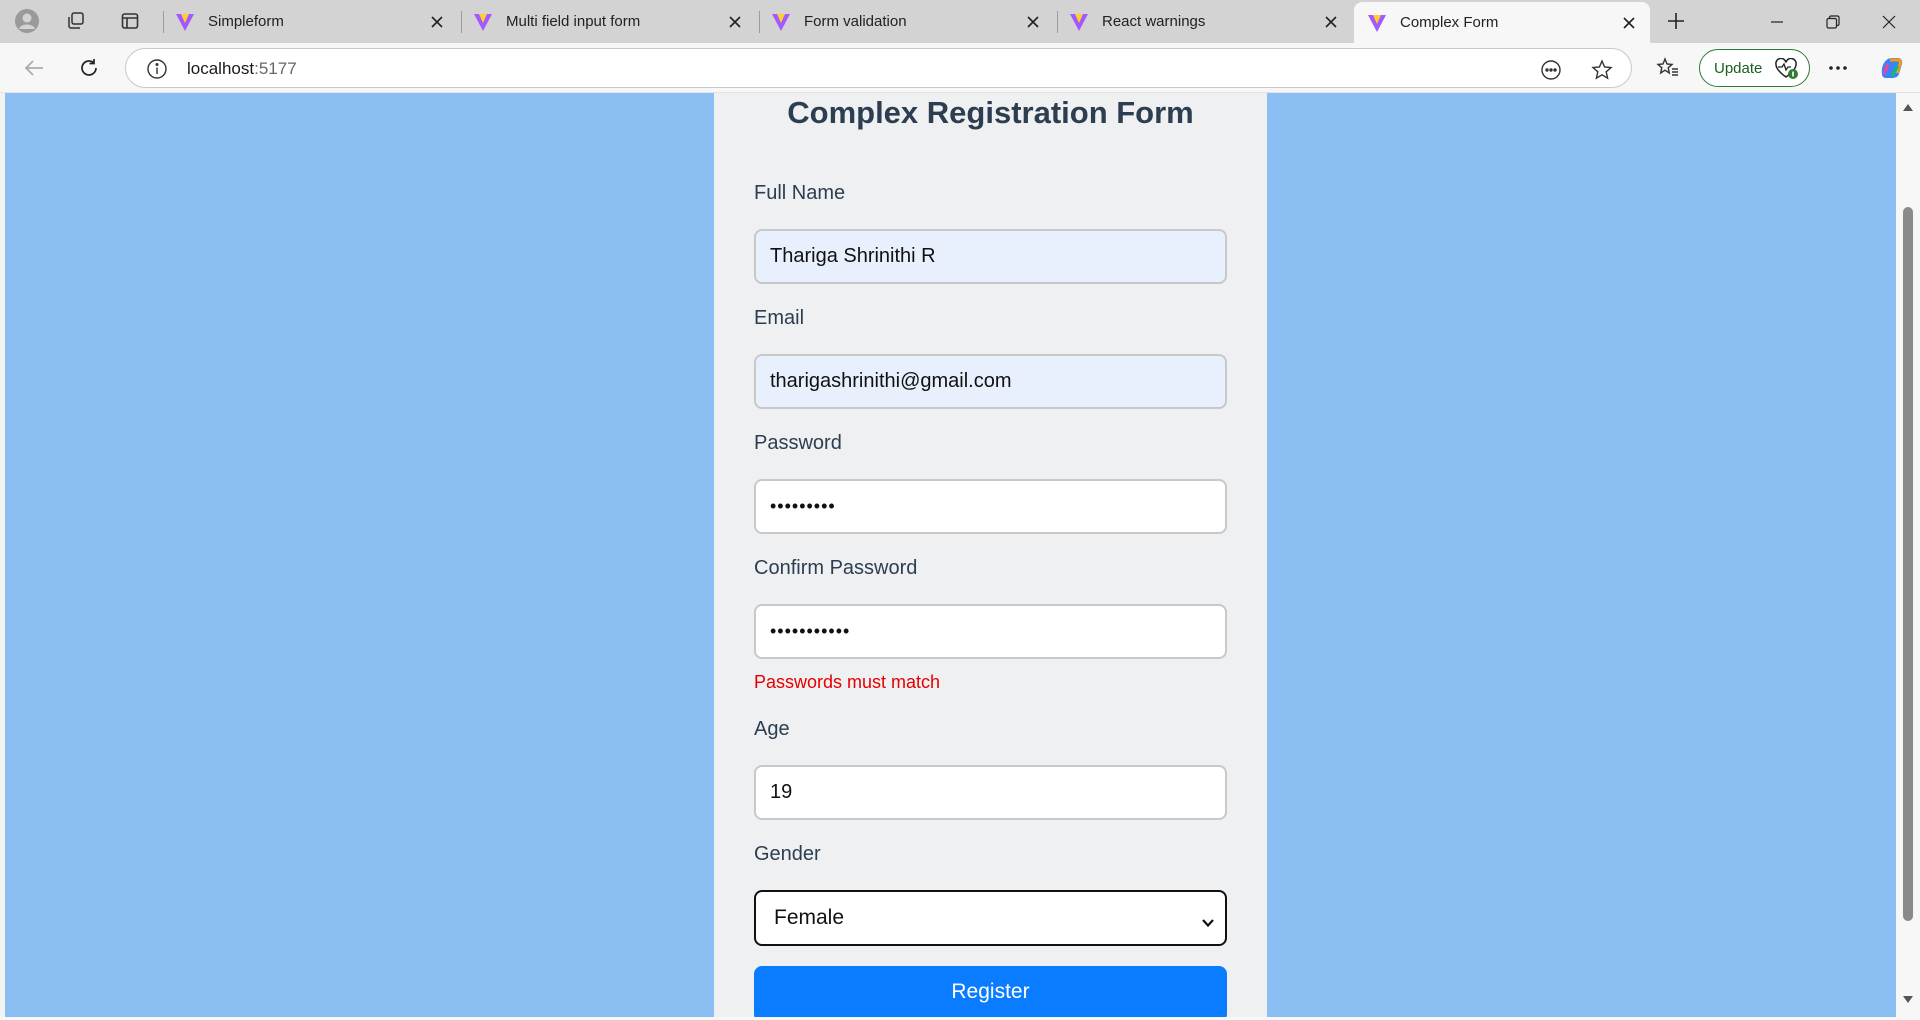  What do you see at coordinates (89, 68) in the screenshot?
I see `refresh-icon` at bounding box center [89, 68].